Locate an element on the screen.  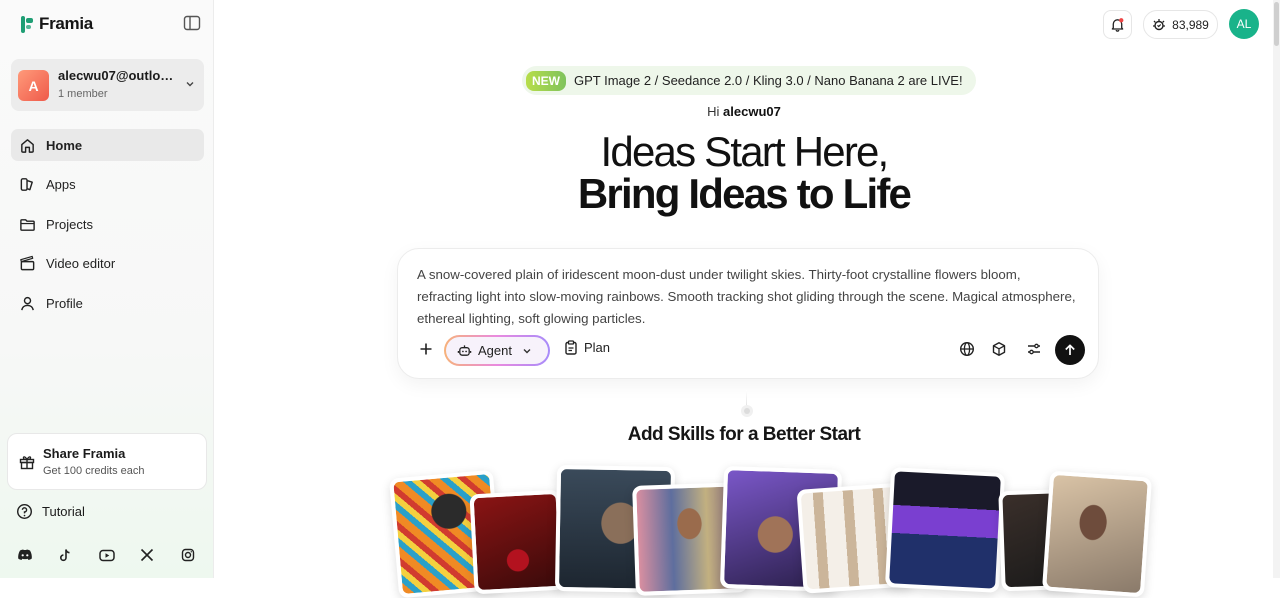
share-framia-card: Share Framia Get 100 credits each is located at coordinates (107, 461).